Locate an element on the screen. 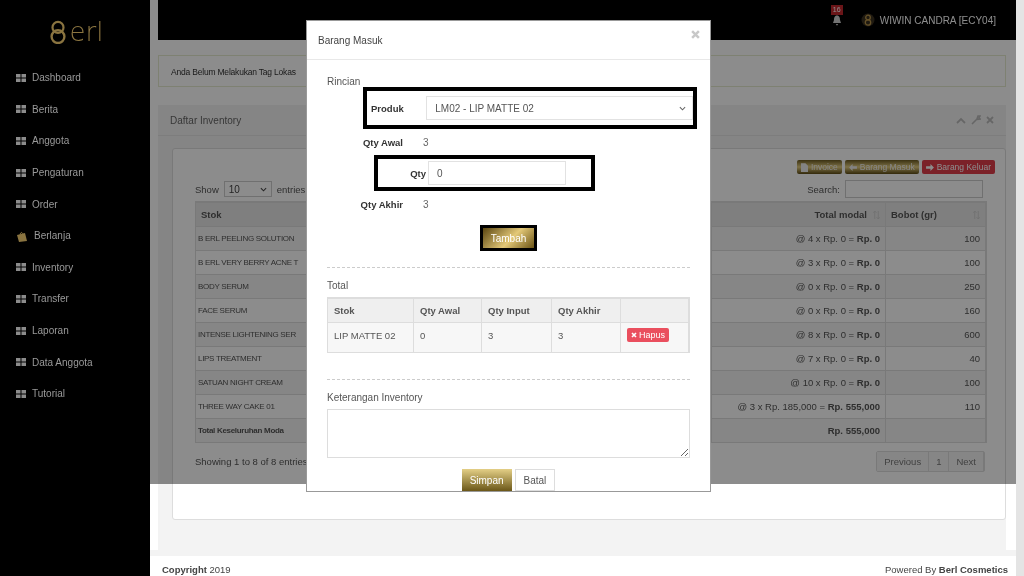  table-cell: @ 4 x Rp. 0 = Rp. 0 is located at coordinates (799, 238).